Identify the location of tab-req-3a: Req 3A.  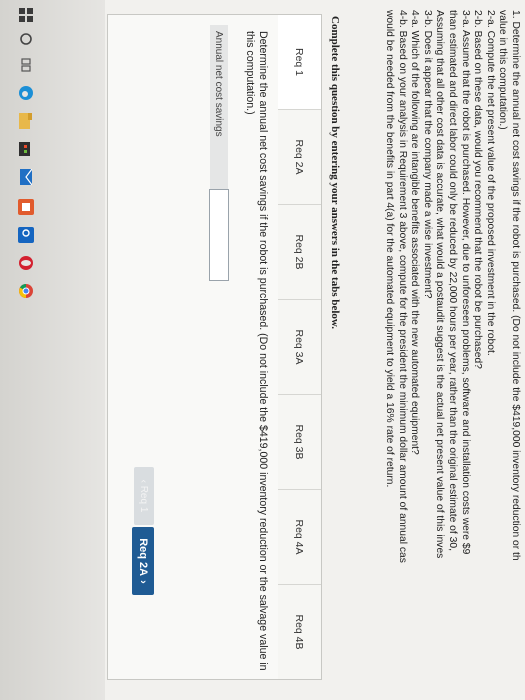
(299, 347).